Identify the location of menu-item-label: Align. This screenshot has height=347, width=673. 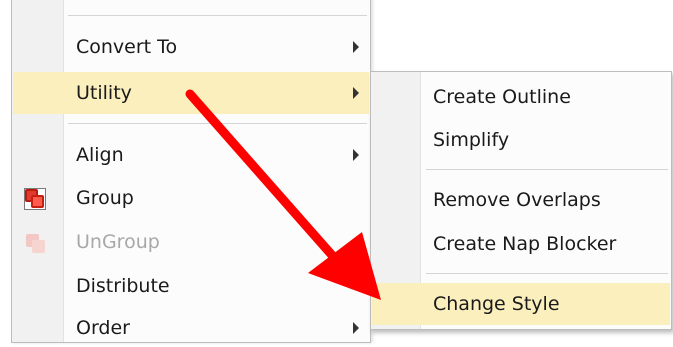
(100, 155).